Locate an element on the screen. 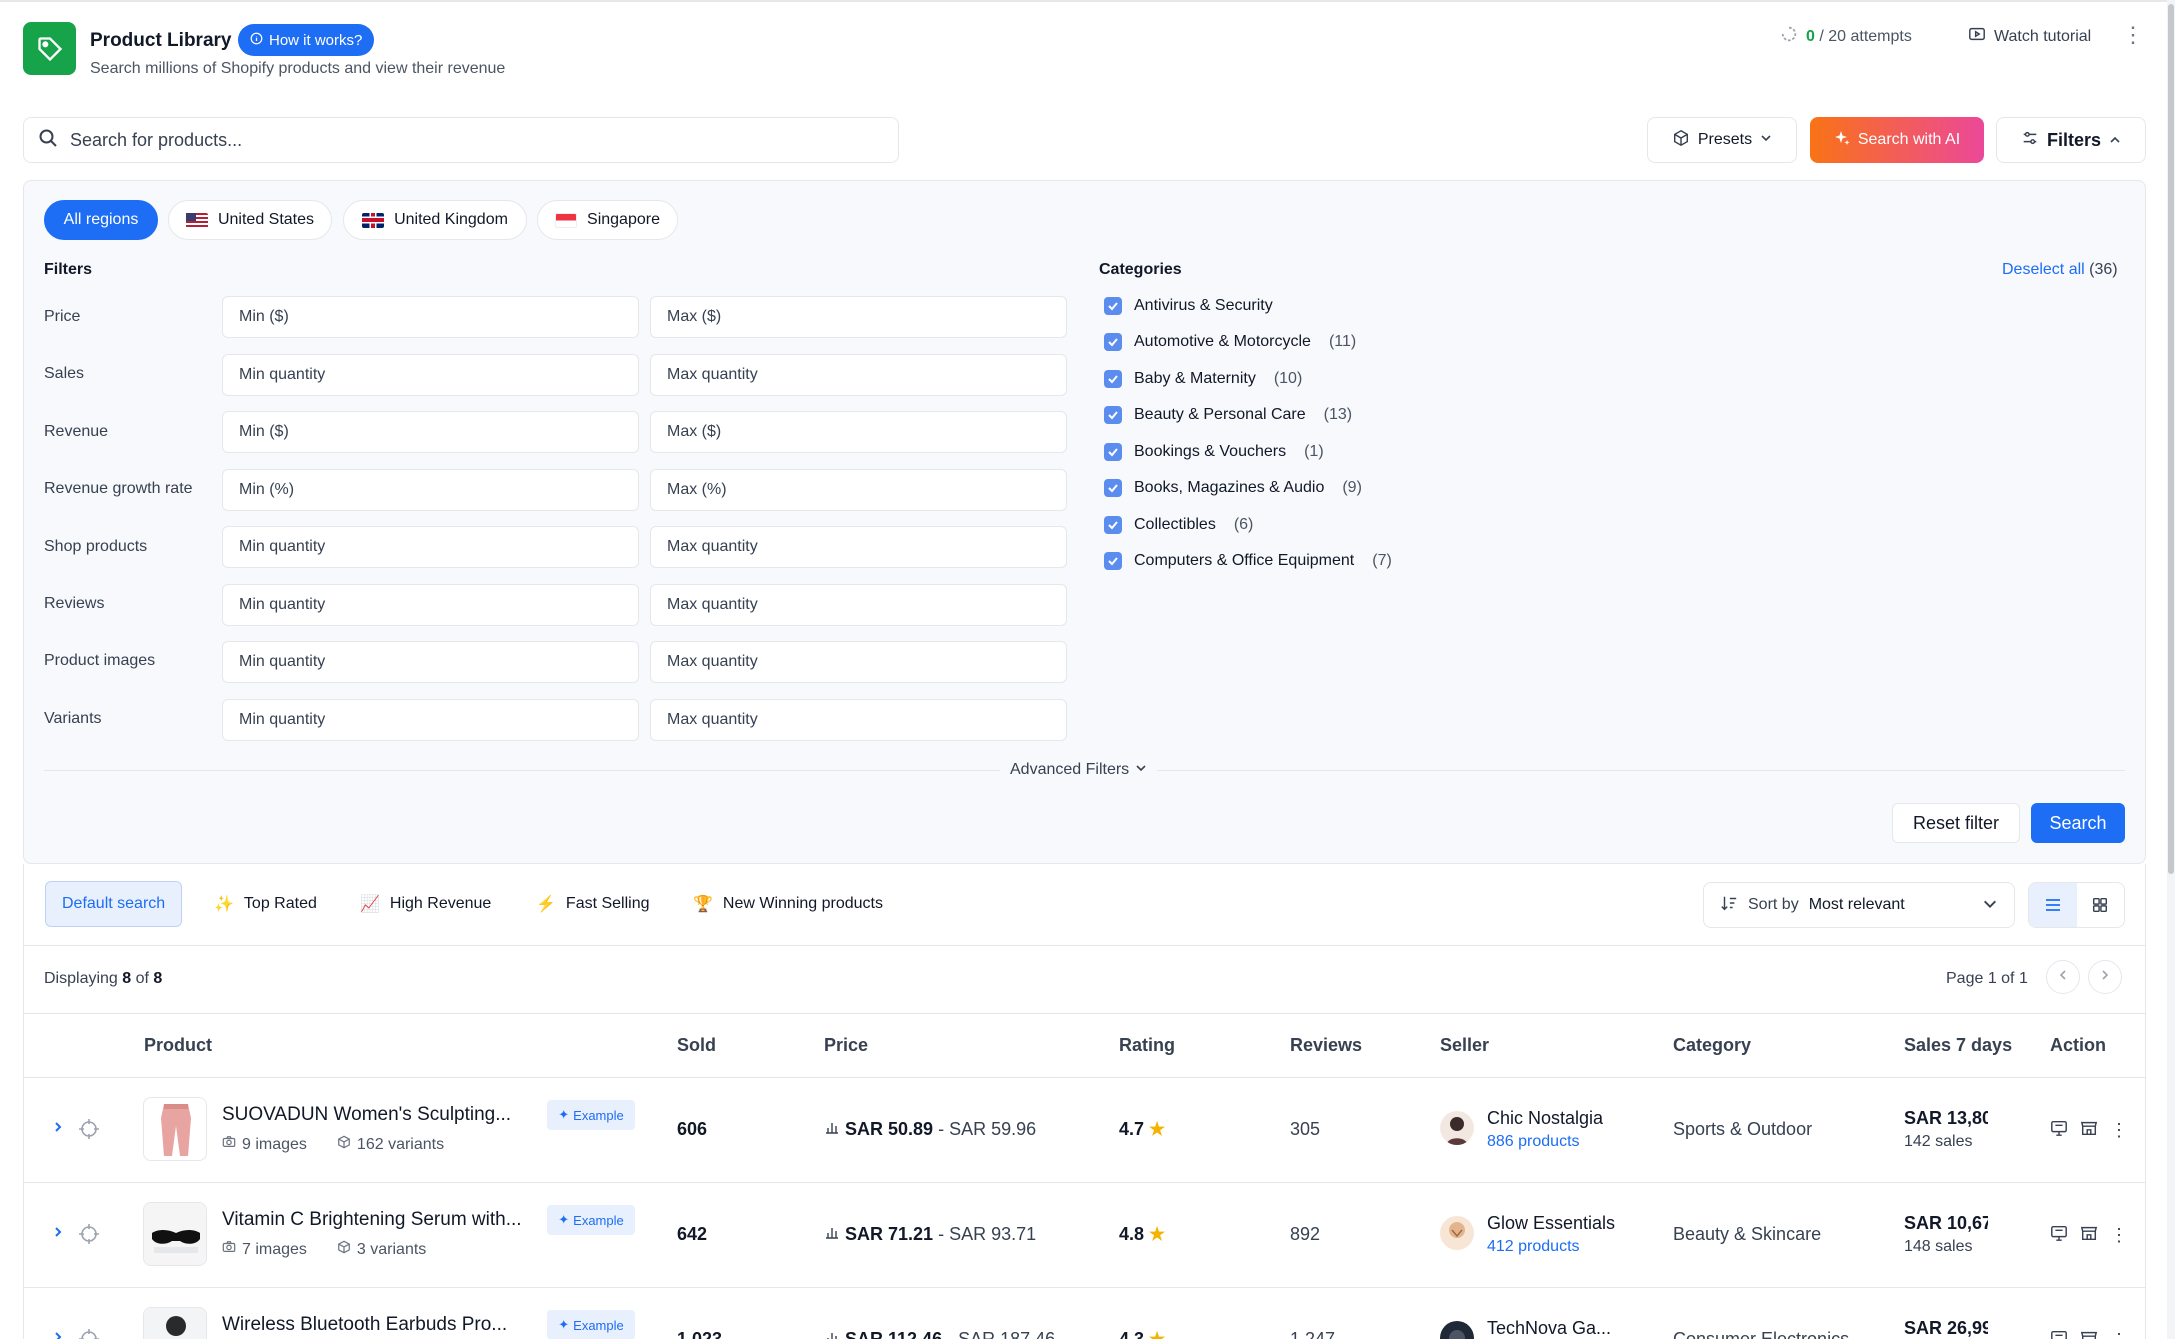  sold-value: 606 is located at coordinates (692, 1129).